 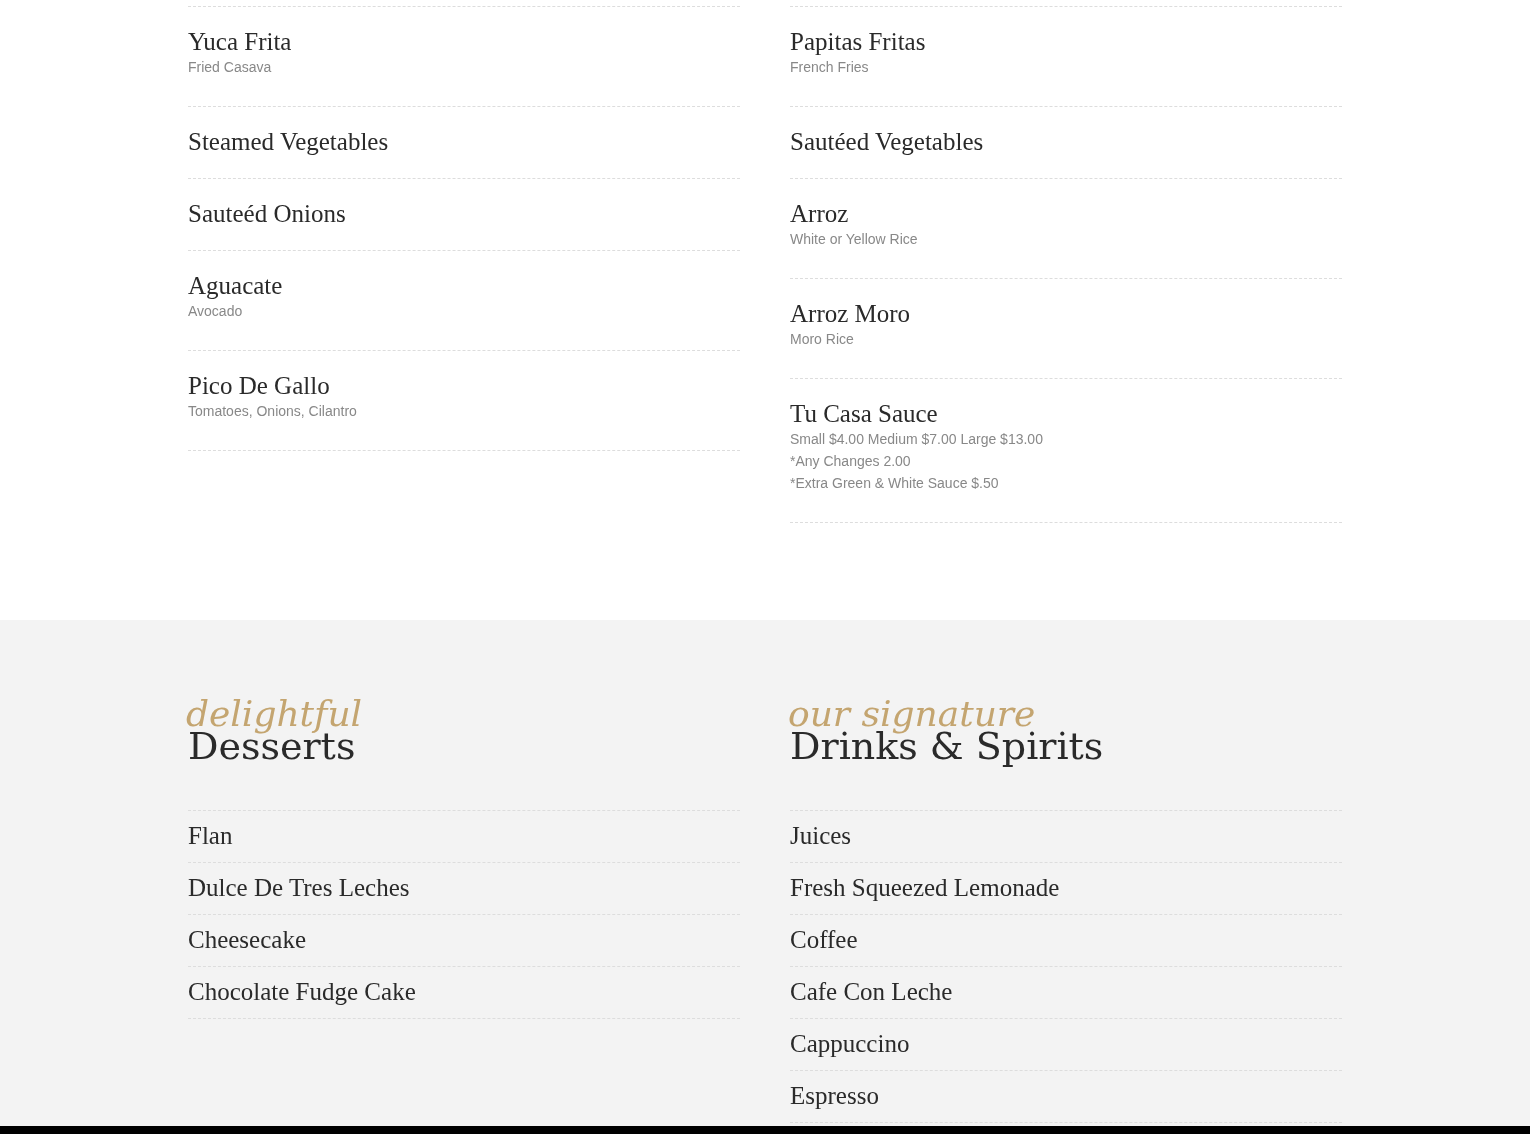 What do you see at coordinates (850, 461) in the screenshot?
I see `dish-description: *Any Changes 2.00` at bounding box center [850, 461].